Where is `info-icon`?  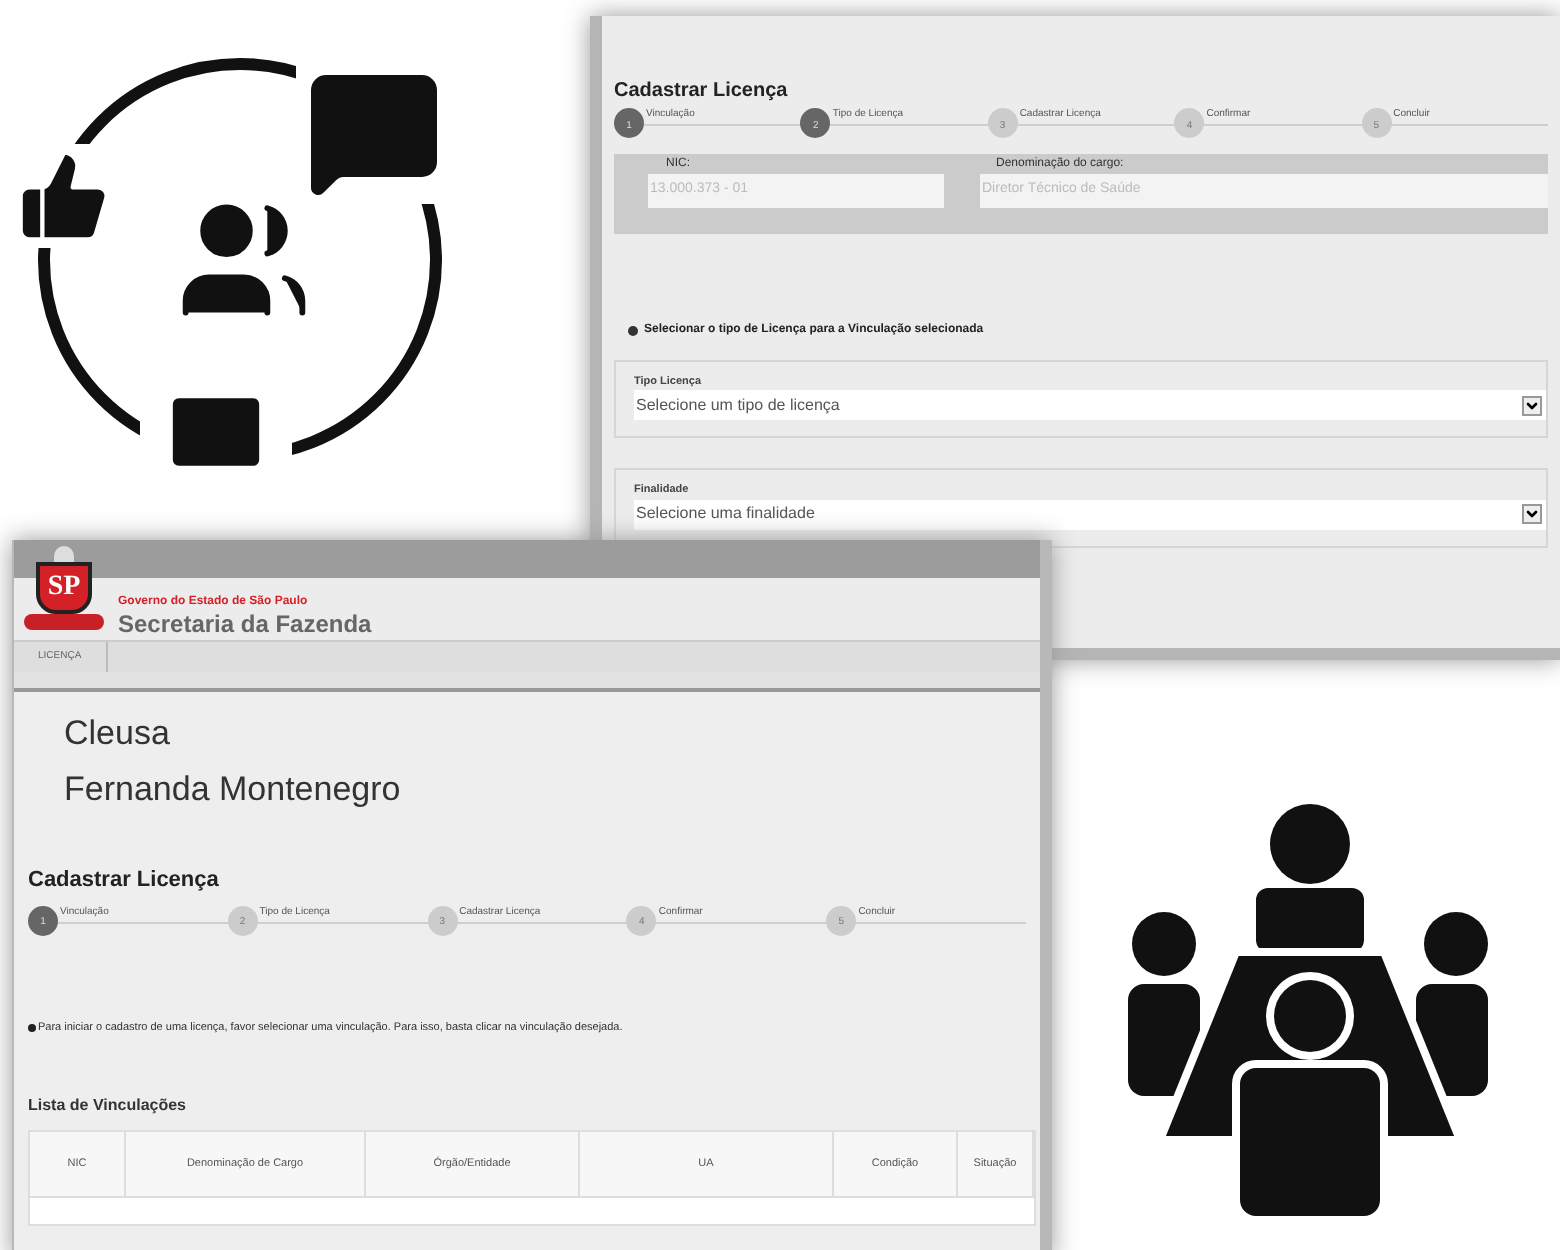 info-icon is located at coordinates (32, 1027).